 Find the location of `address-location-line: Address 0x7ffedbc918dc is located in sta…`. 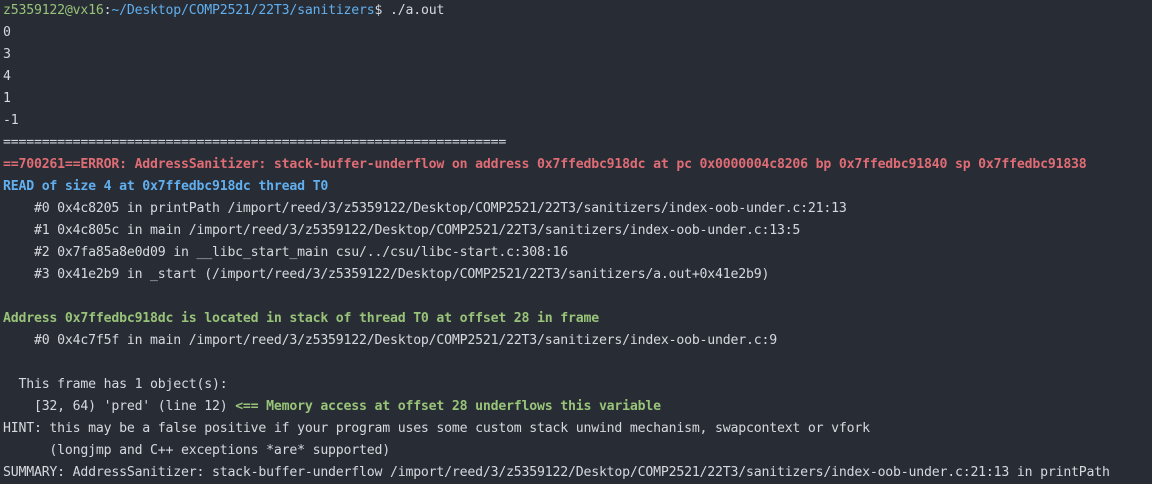

address-location-line: Address 0x7ffedbc918dc is located in sta… is located at coordinates (301, 318).